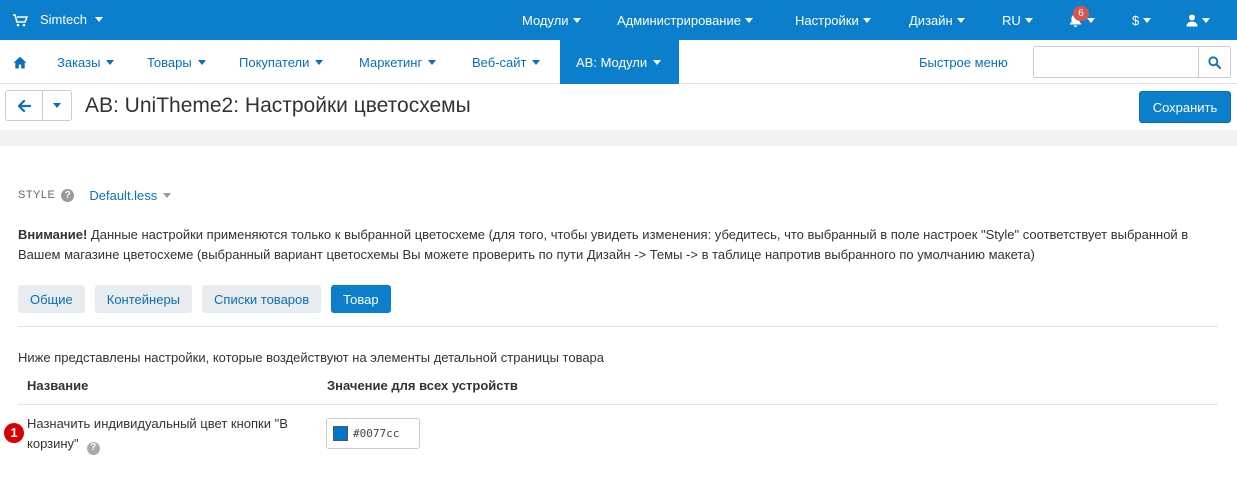 This screenshot has width=1237, height=479. I want to click on search-button, so click(1214, 62).